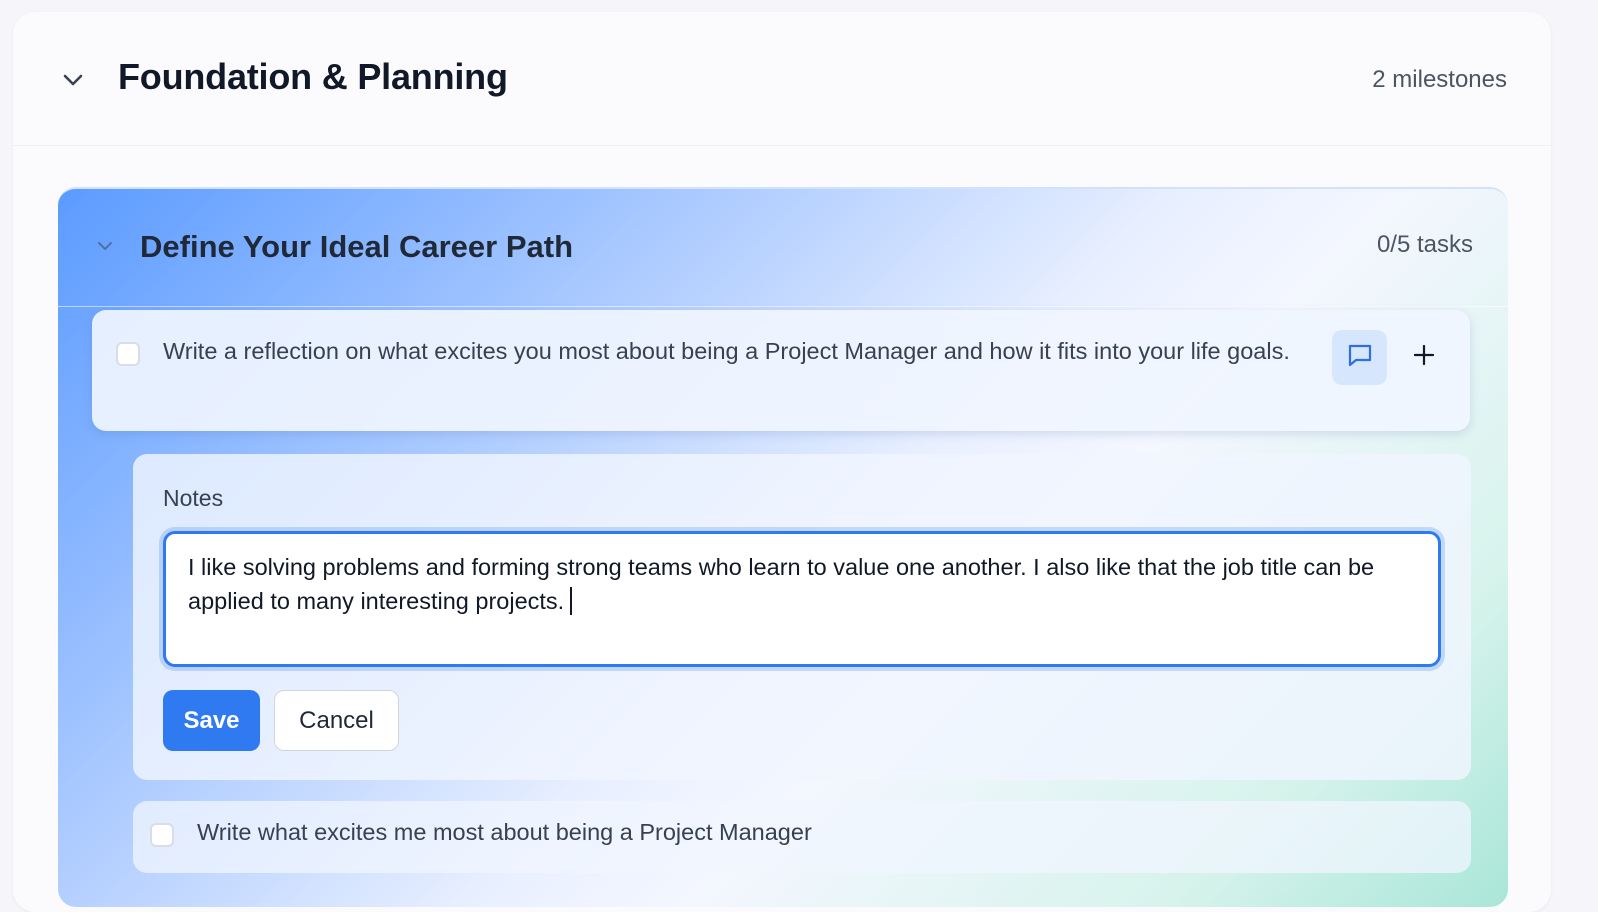 This screenshot has height=912, width=1598. Describe the element at coordinates (782, 79) in the screenshot. I see `phase-header: Foundation & Planning 2 milestones` at that location.